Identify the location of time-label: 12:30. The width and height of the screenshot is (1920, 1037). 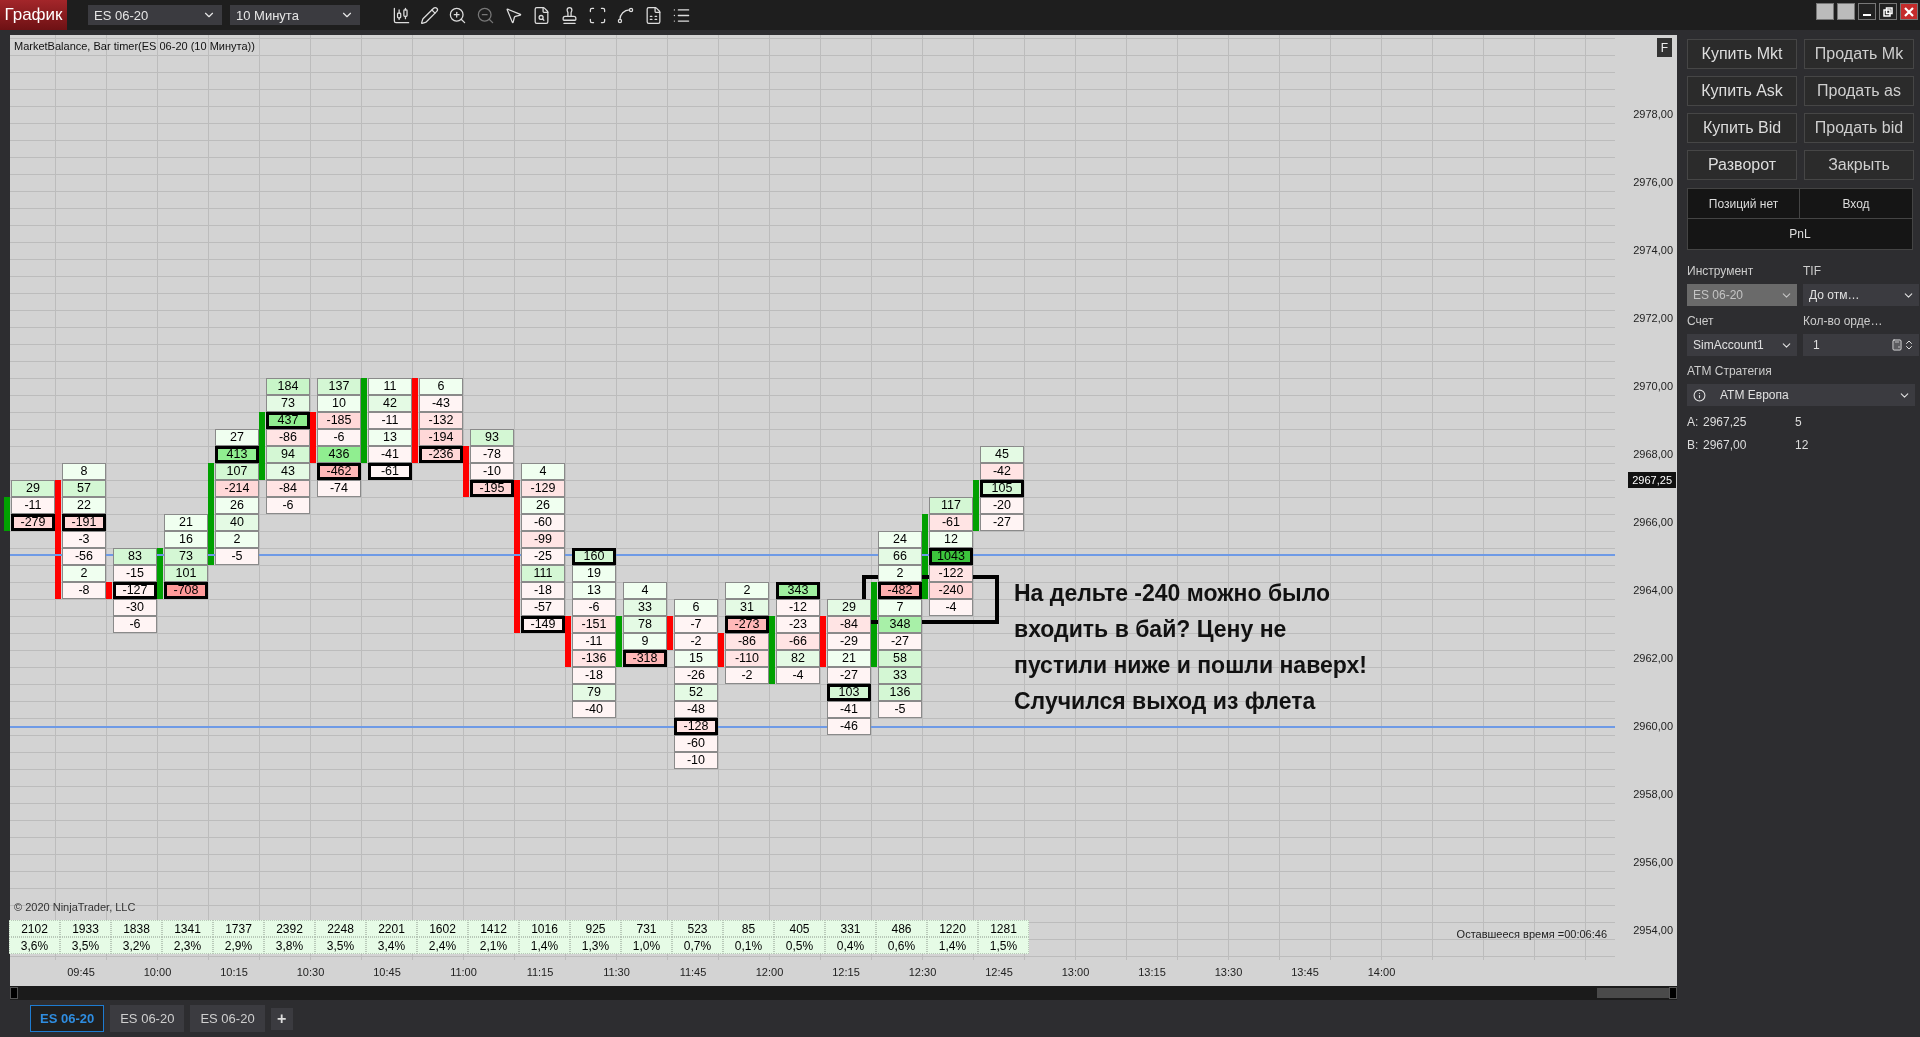
(922, 972).